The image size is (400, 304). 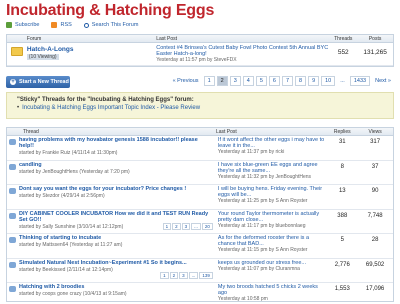 What do you see at coordinates (328, 81) in the screenshot?
I see `page-link: 10` at bounding box center [328, 81].